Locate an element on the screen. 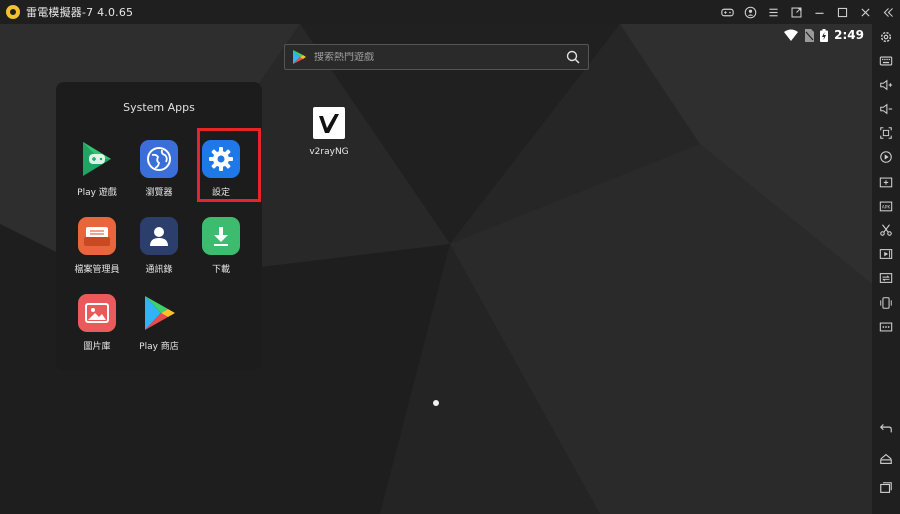 This screenshot has height=514, width=900. play-store-icon is located at coordinates (159, 313).